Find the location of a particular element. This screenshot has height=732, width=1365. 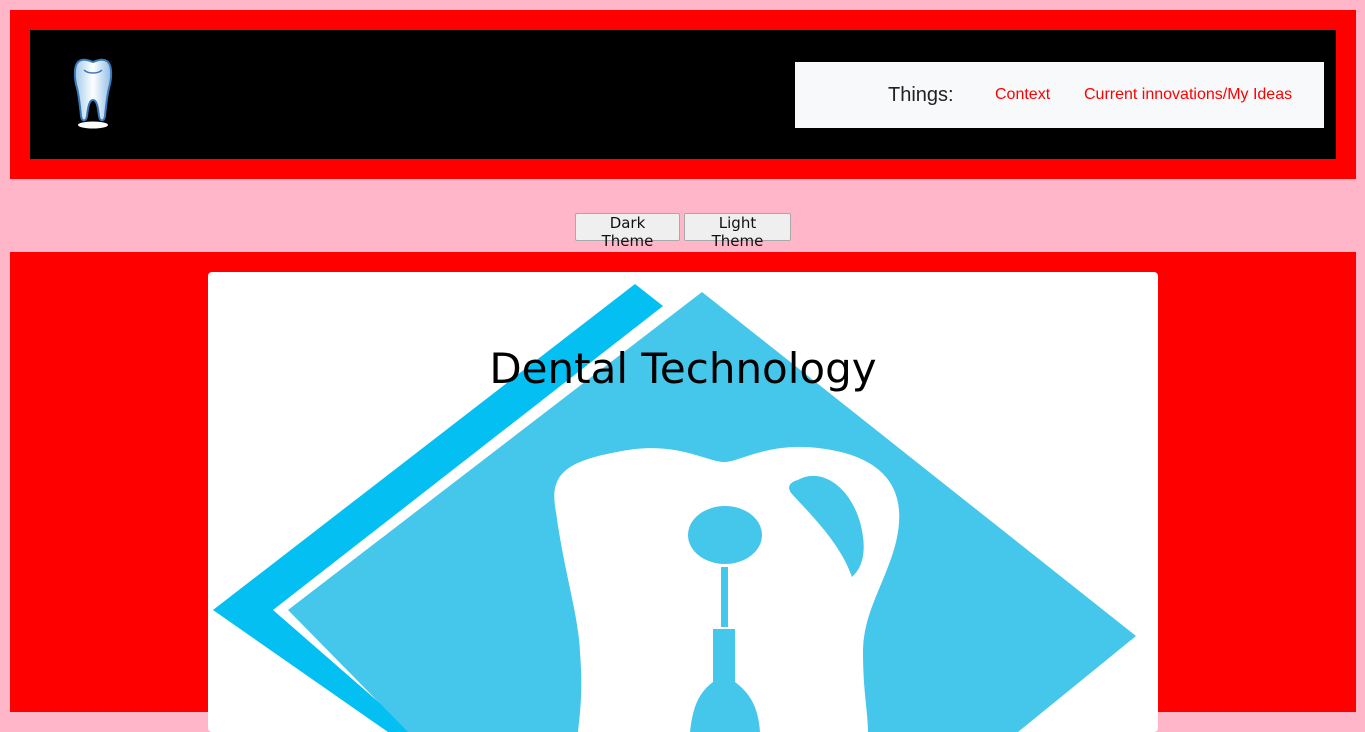

page-title: Dental Technology is located at coordinates (683, 368).